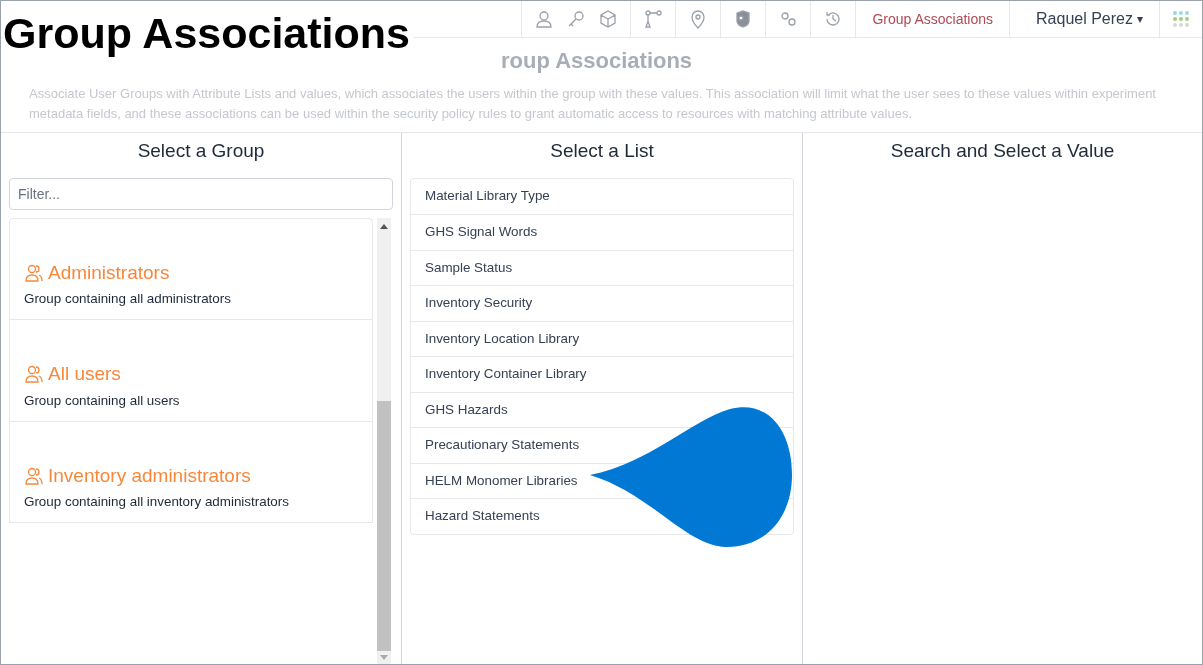  I want to click on list-item: Sample Status, so click(602, 267).